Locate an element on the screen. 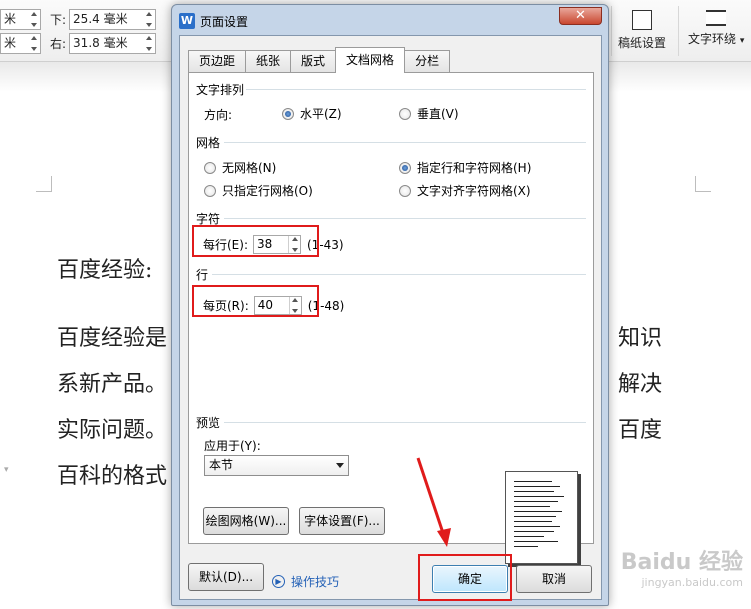 Image resolution: width=751 pixels, height=609 pixels. bottom-margin-label: 下: is located at coordinates (58, 20).